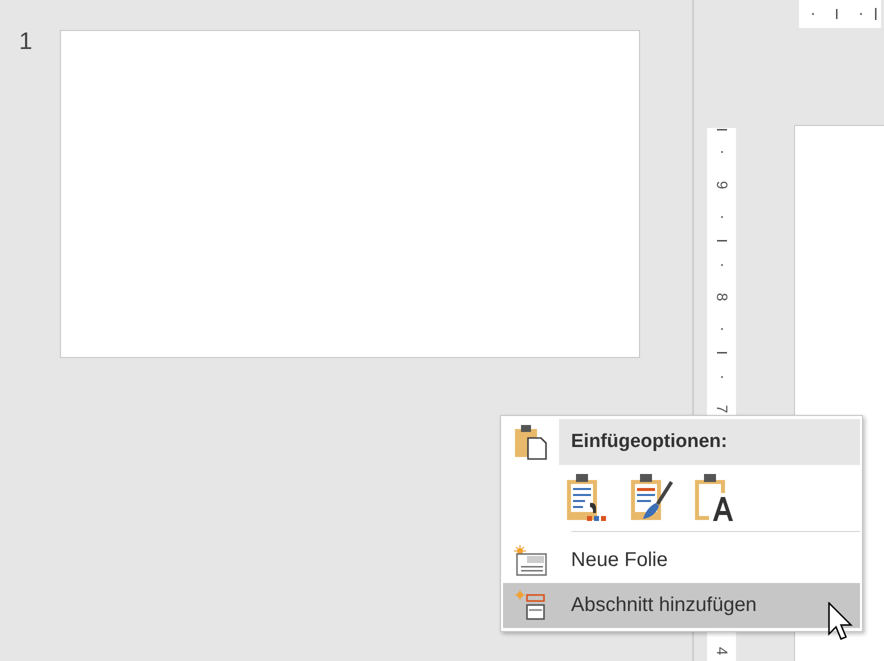 The height and width of the screenshot is (661, 884). I want to click on ruler-number: 8, so click(722, 297).